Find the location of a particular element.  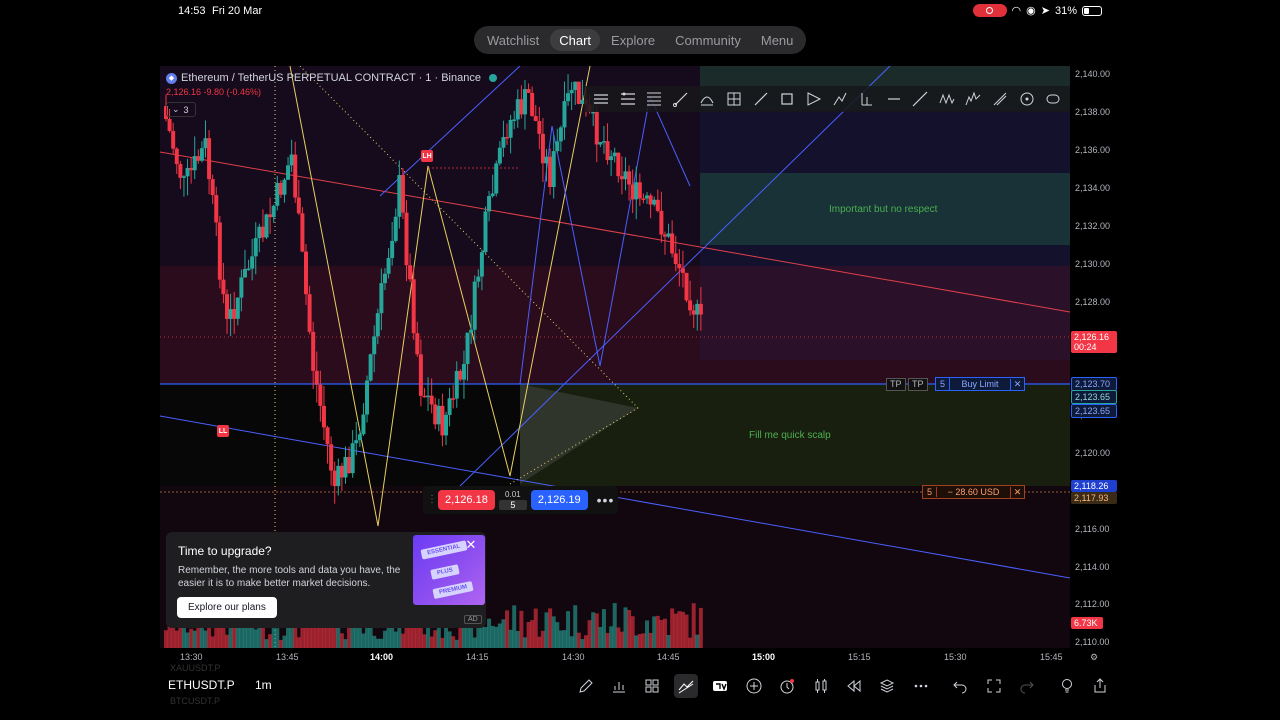

layers-icon is located at coordinates (887, 686).